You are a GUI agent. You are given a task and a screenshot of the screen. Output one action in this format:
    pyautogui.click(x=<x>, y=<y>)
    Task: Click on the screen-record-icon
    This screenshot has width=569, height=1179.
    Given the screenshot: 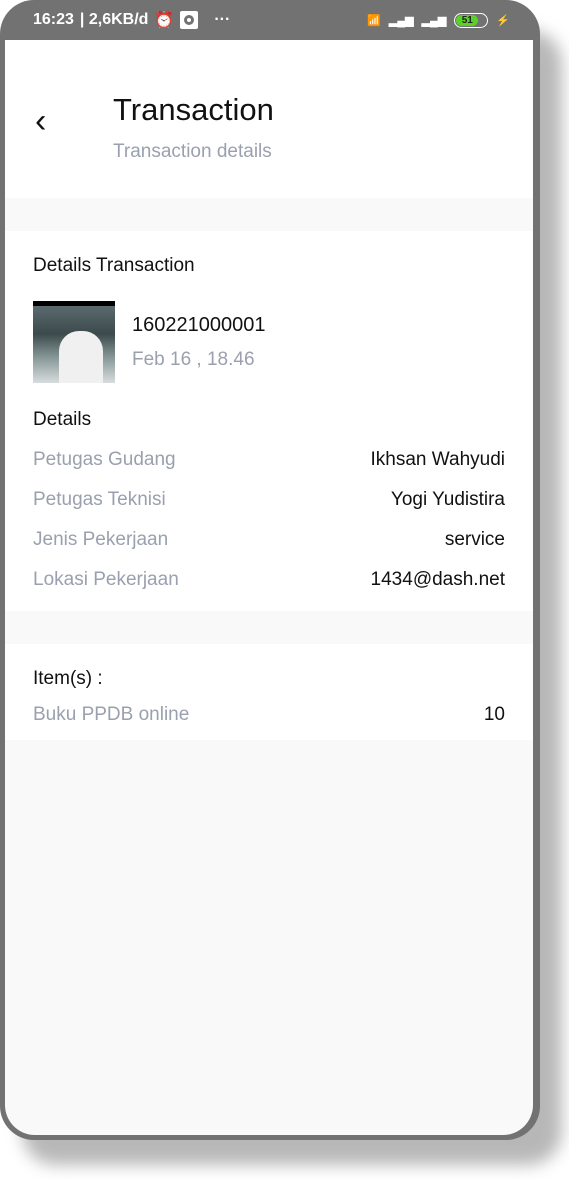 What is the action you would take?
    pyautogui.click(x=189, y=20)
    